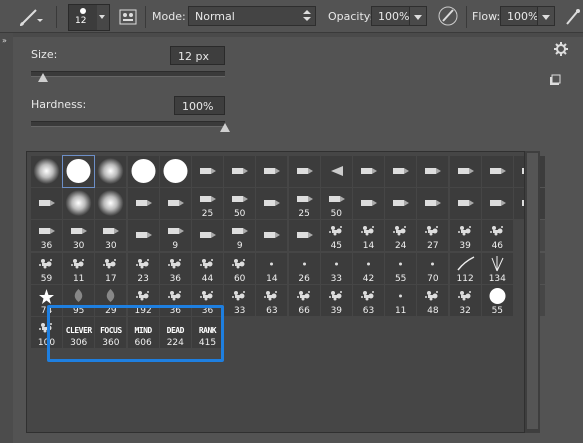 The width and height of the screenshot is (583, 443). What do you see at coordinates (56, 17) in the screenshot?
I see `separator` at bounding box center [56, 17].